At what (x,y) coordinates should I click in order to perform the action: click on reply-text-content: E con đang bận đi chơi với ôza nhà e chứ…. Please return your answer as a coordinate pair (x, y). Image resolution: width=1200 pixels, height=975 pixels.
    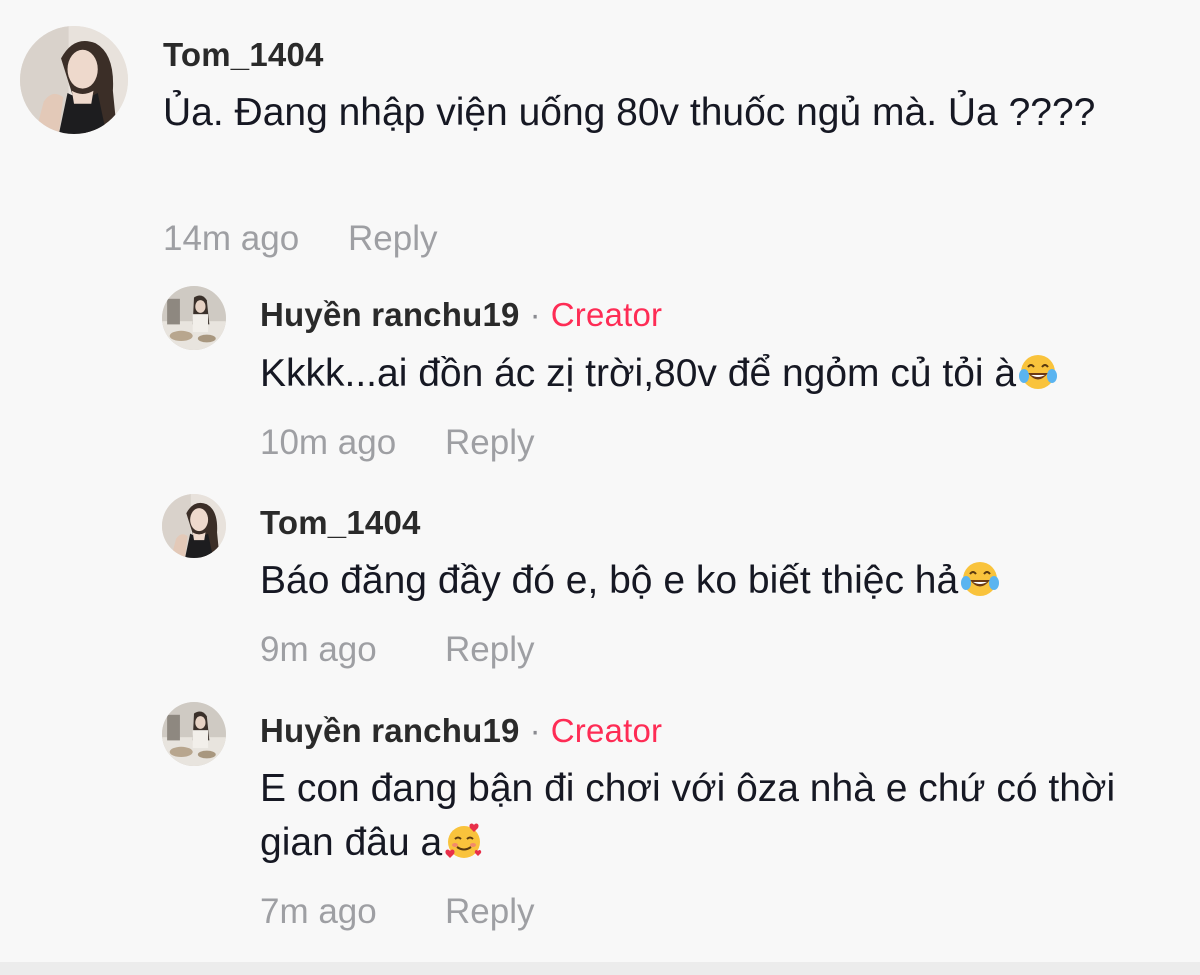
    Looking at the image, I should click on (688, 815).